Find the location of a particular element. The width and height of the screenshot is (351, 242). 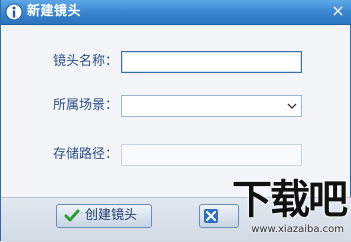

watermark-logo: 下载吧 is located at coordinates (290, 200).